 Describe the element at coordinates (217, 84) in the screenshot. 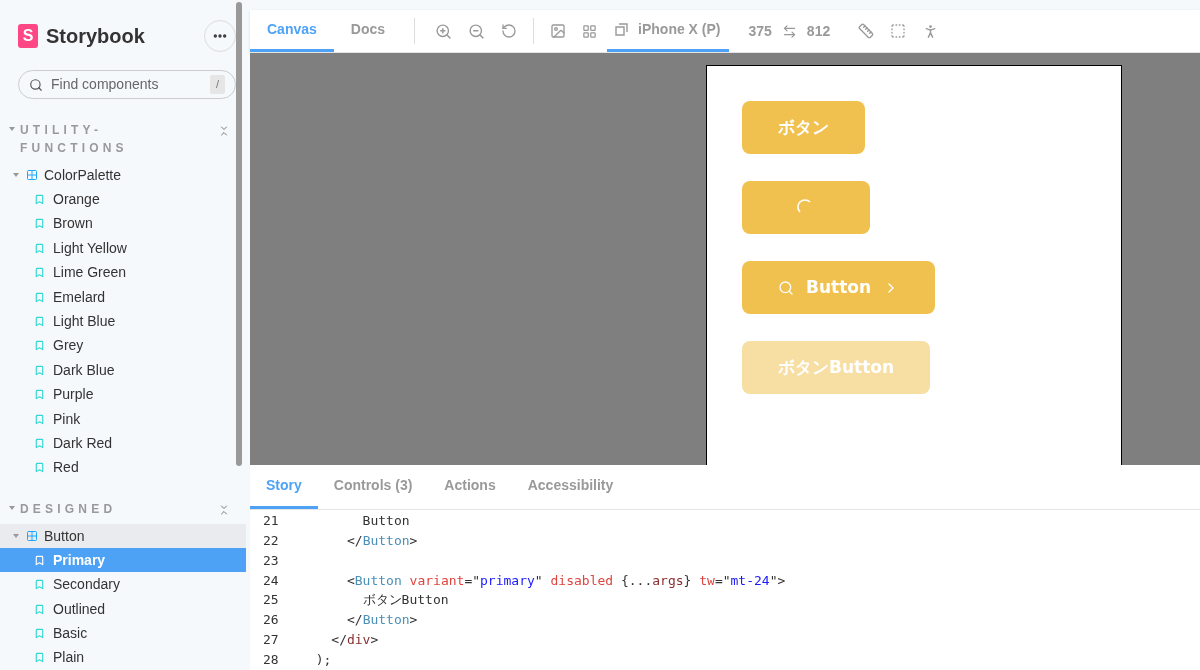

I see `shortcut-key: /` at that location.